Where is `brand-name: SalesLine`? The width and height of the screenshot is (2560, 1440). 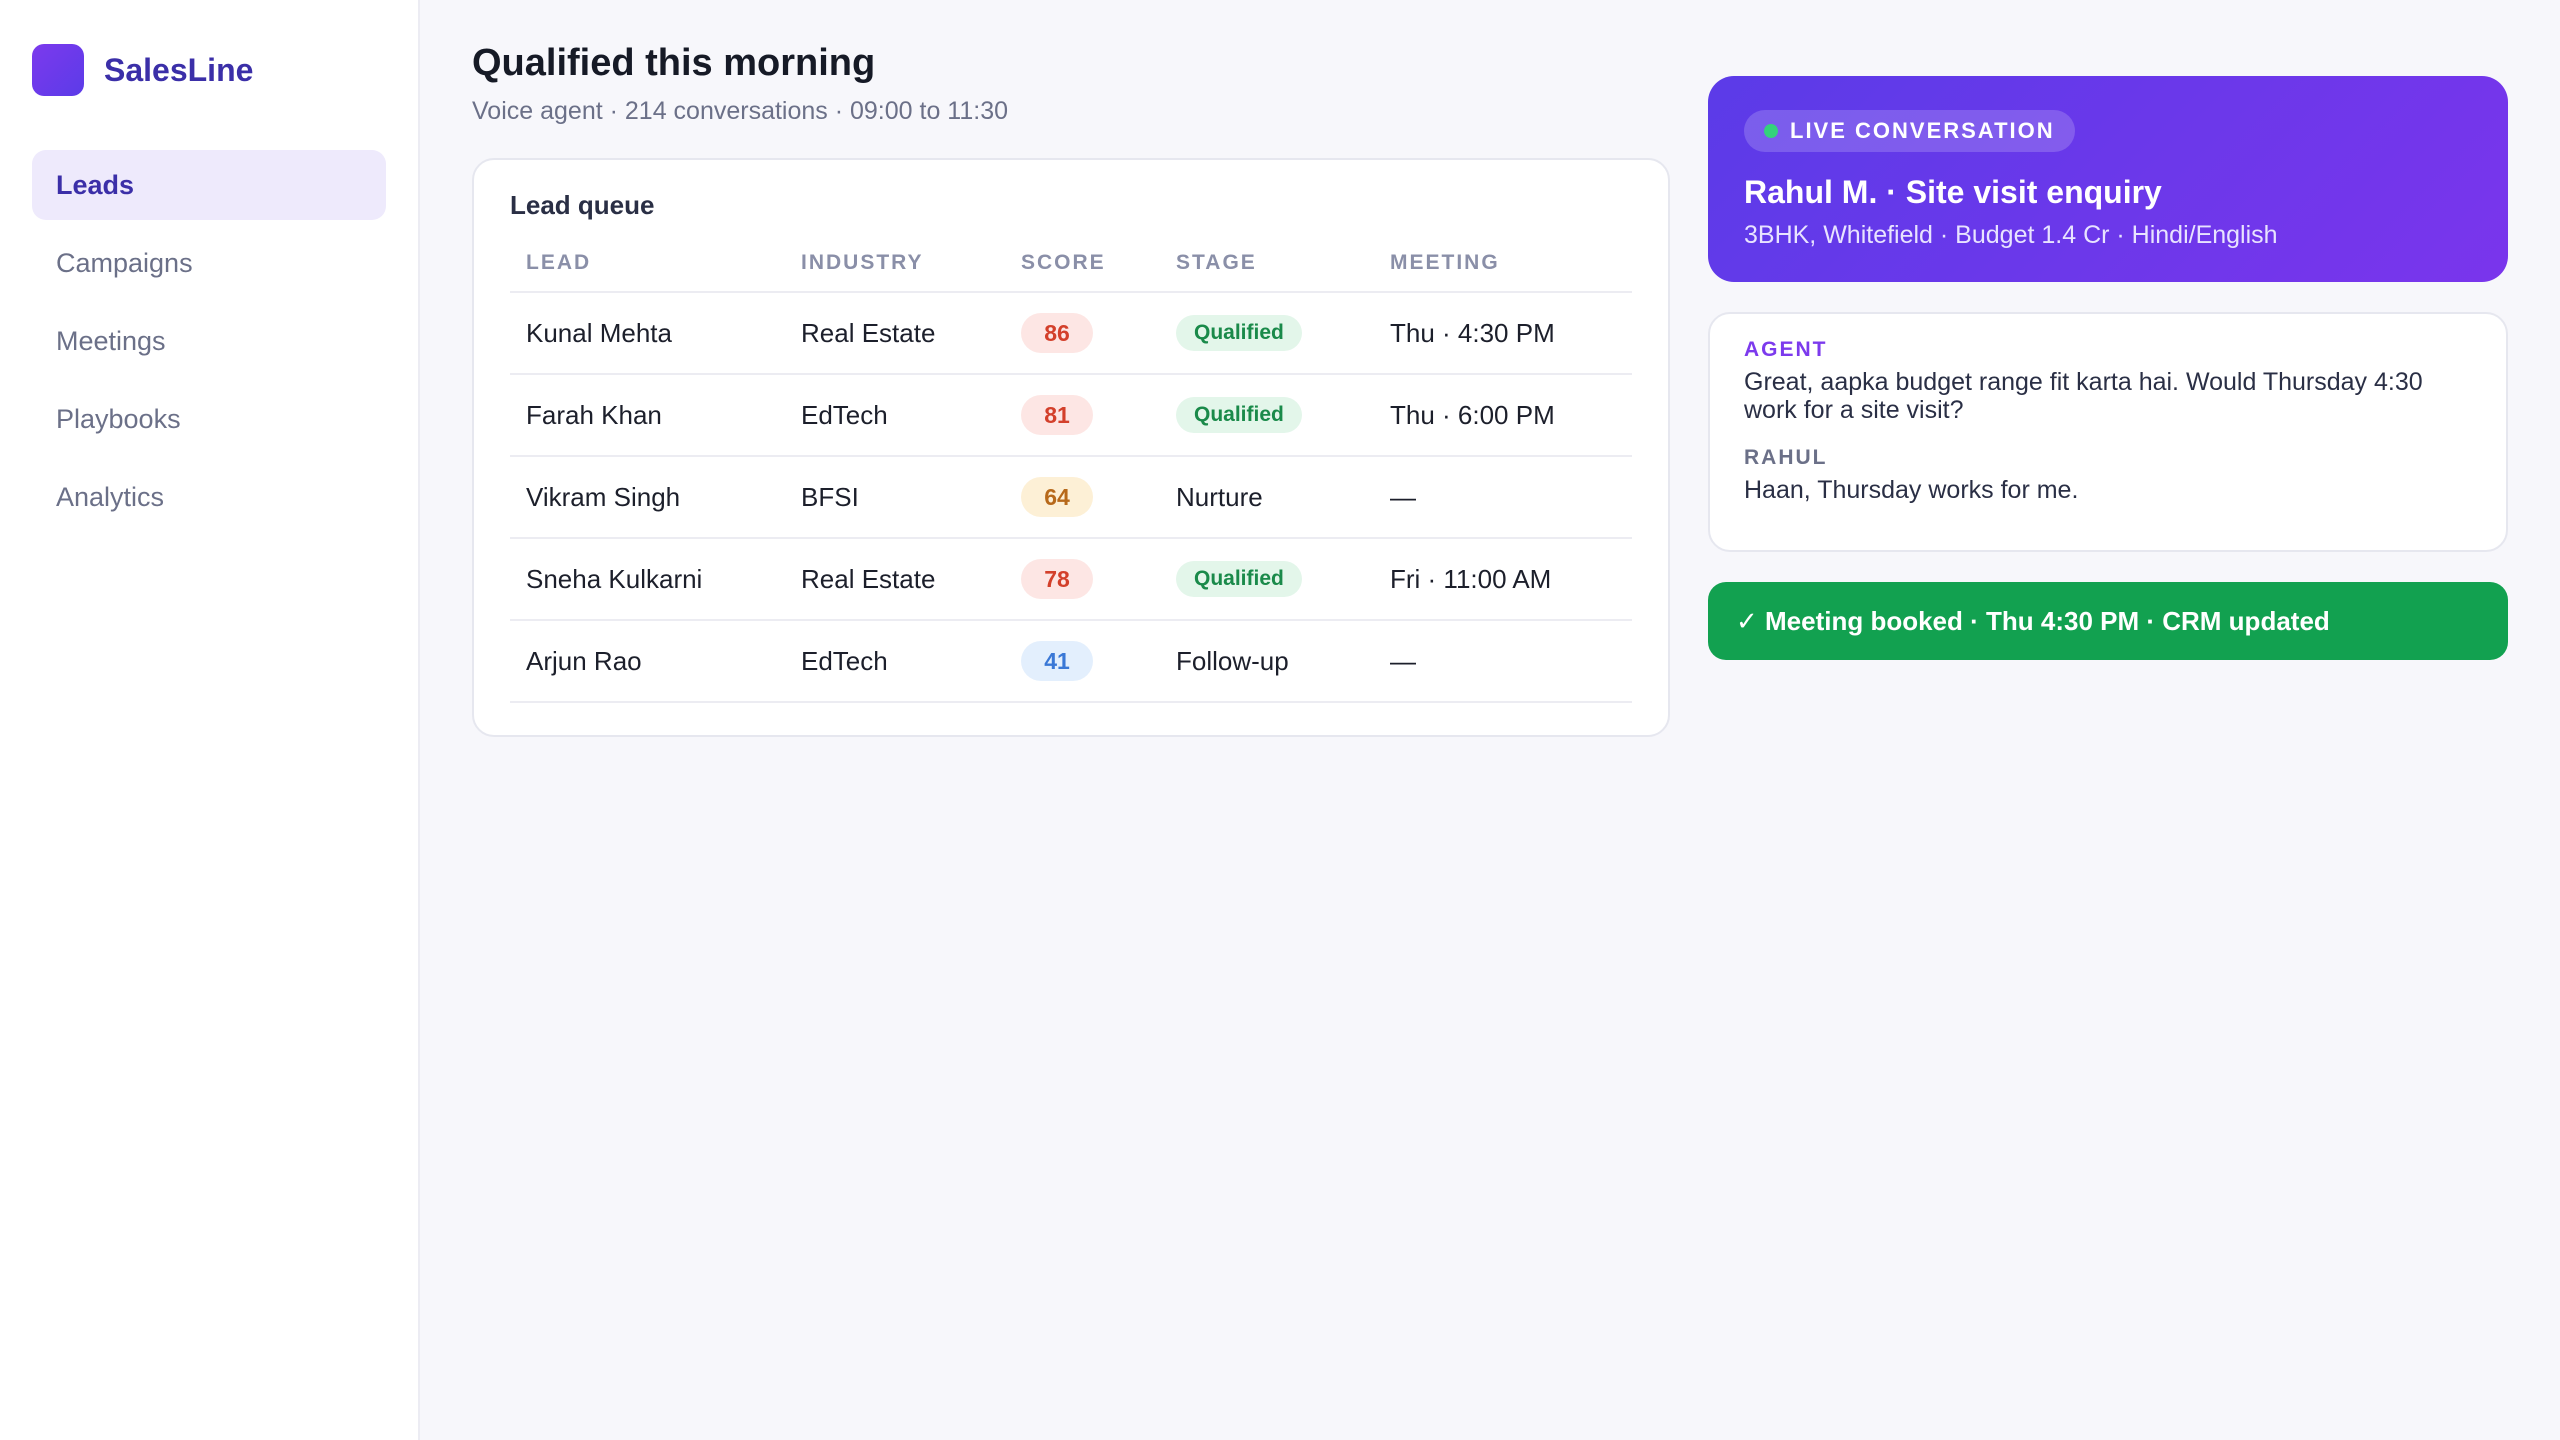 brand-name: SalesLine is located at coordinates (179, 69).